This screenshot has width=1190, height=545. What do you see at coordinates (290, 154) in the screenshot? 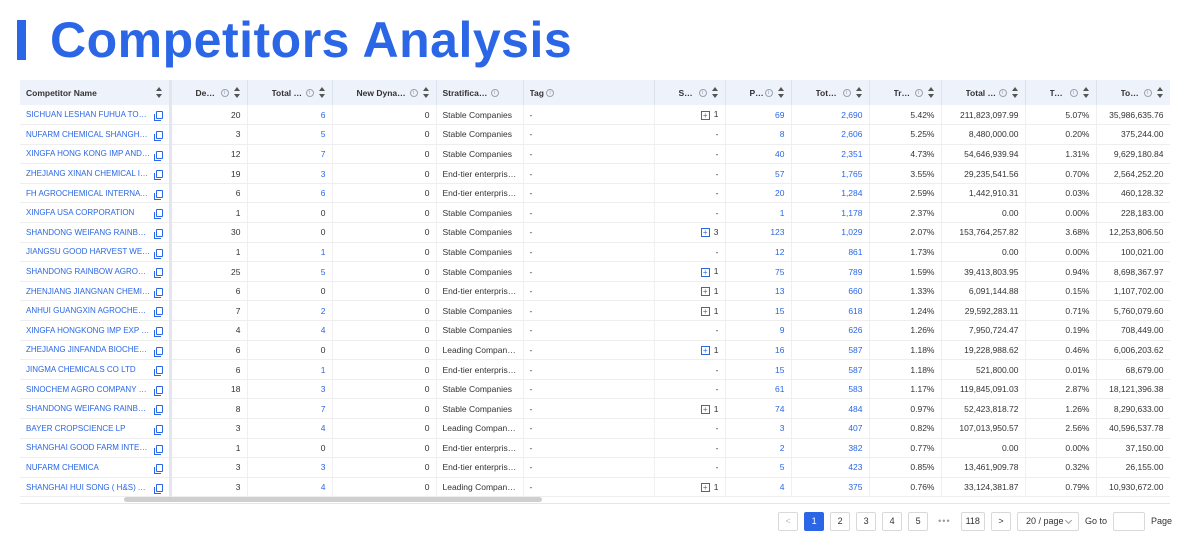
I see `cell-total-dynamic: 7` at bounding box center [290, 154].